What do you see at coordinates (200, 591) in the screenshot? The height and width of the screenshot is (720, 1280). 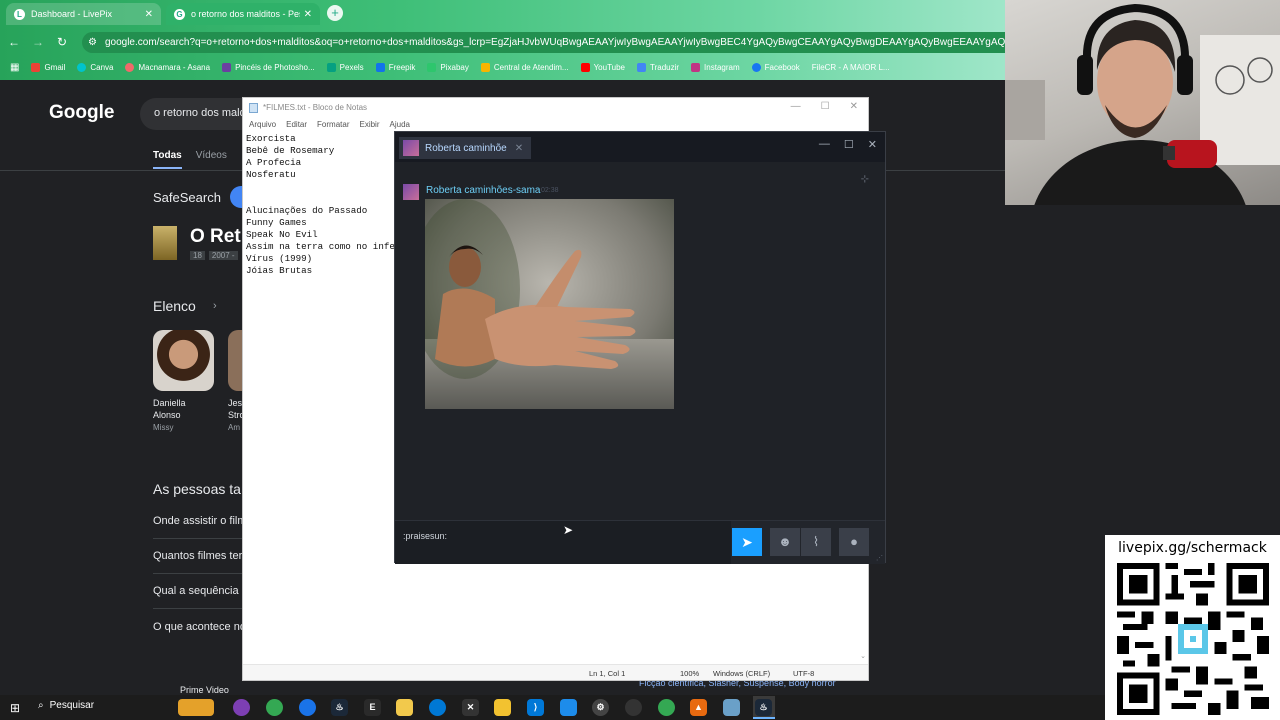 I see `question-item: Qual a sequência c` at bounding box center [200, 591].